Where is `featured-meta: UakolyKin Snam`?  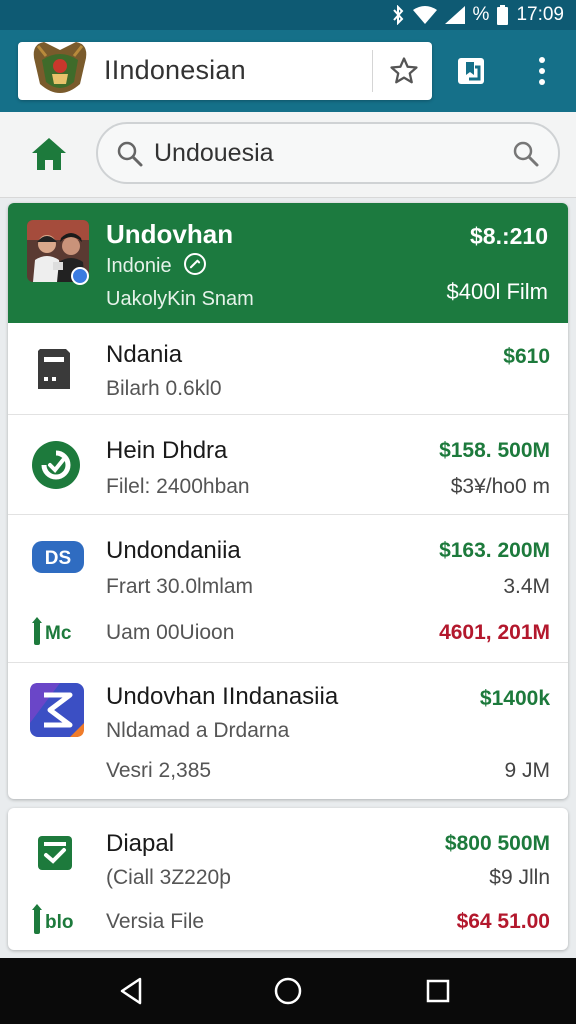 featured-meta: UakolyKin Snam is located at coordinates (180, 299).